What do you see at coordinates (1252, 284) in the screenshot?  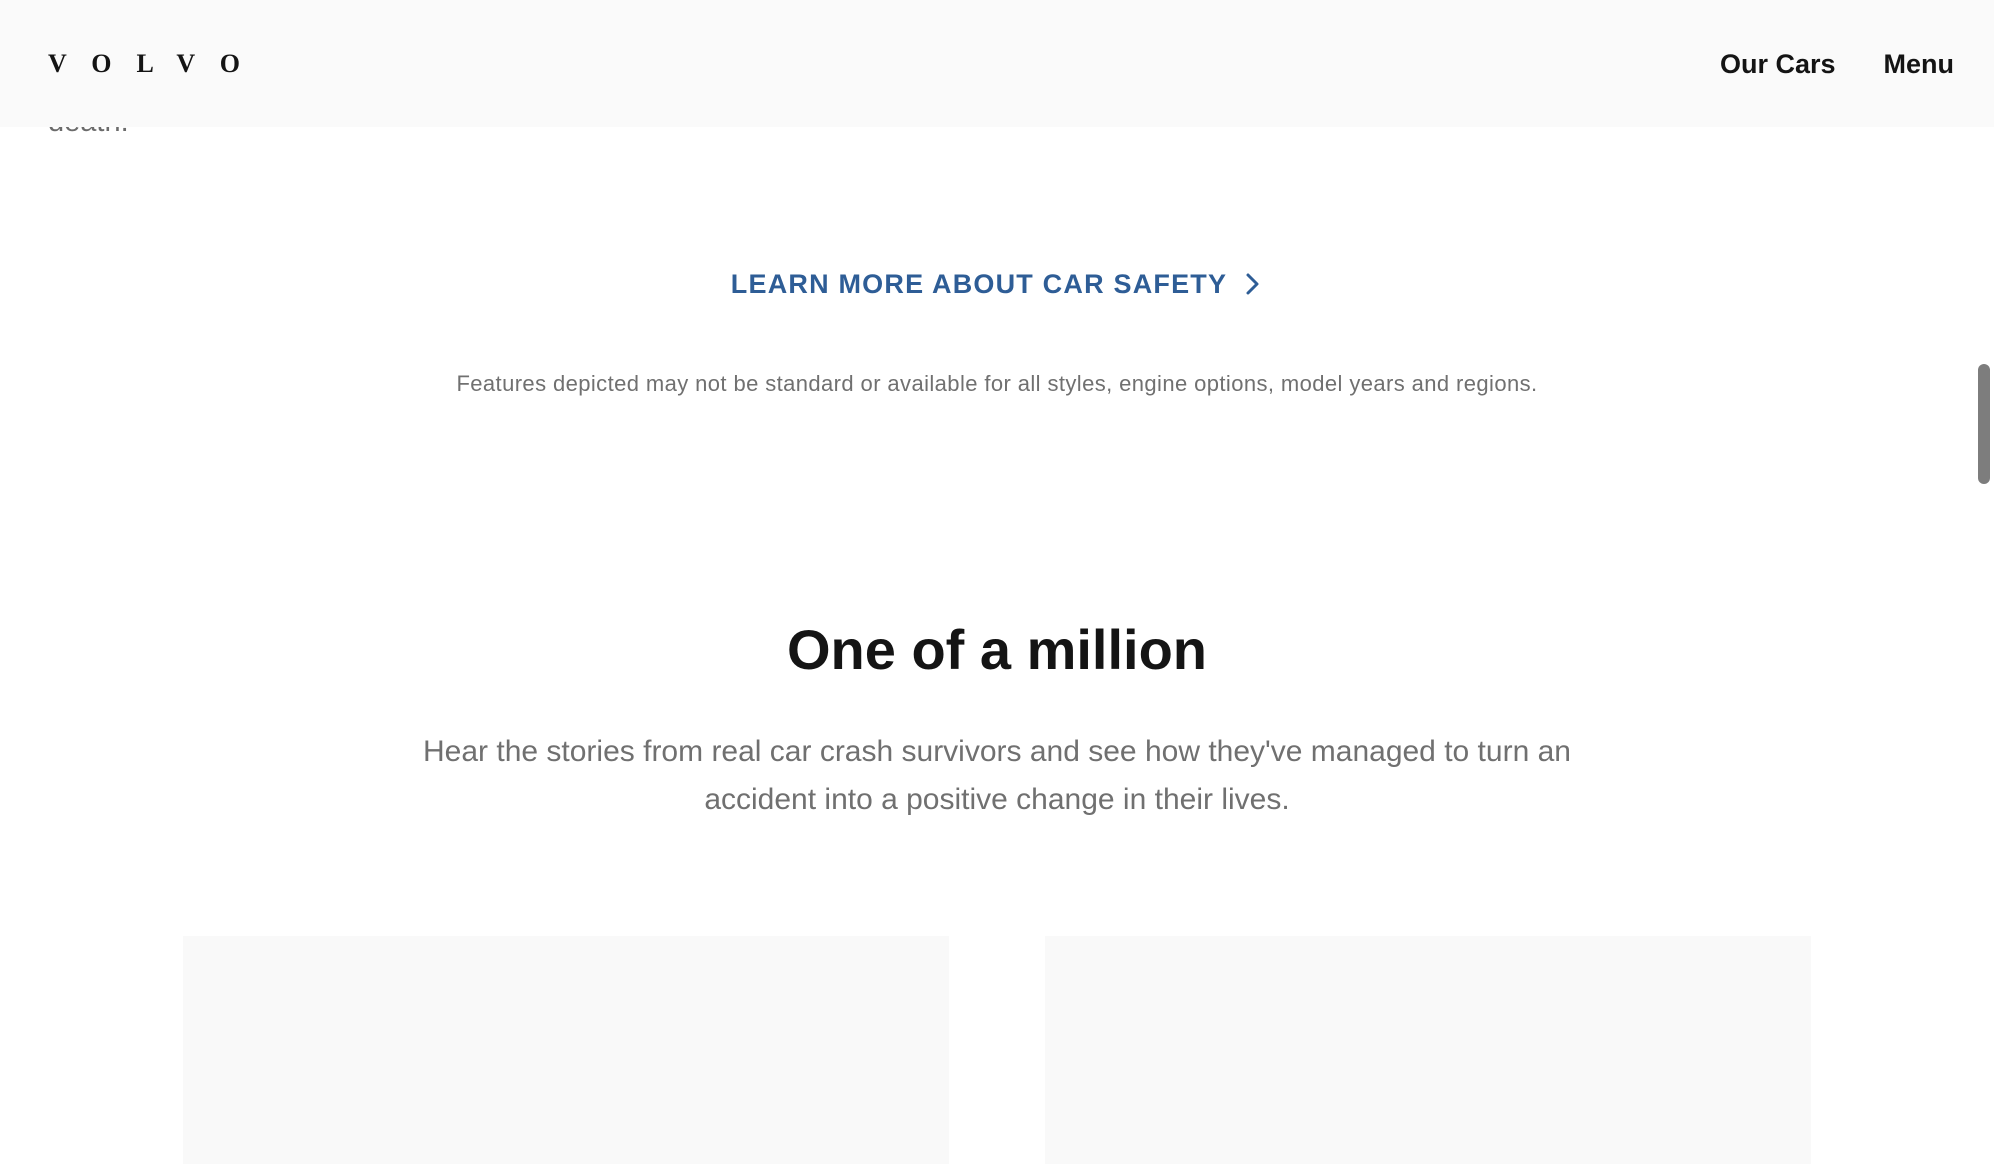 I see `chevron-right-icon` at bounding box center [1252, 284].